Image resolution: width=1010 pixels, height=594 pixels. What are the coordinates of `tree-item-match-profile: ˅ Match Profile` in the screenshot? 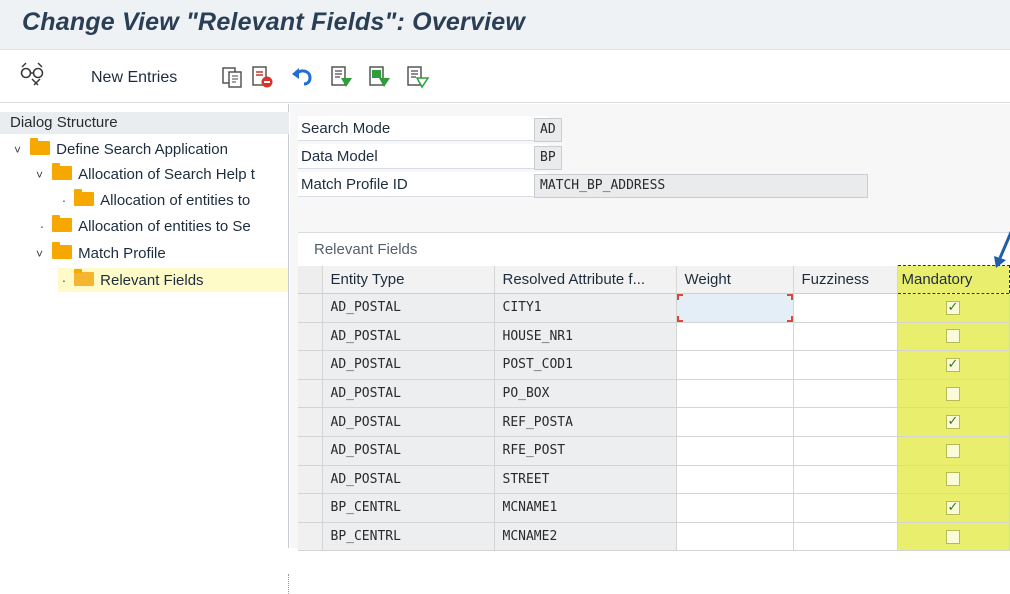 It's located at (101, 254).